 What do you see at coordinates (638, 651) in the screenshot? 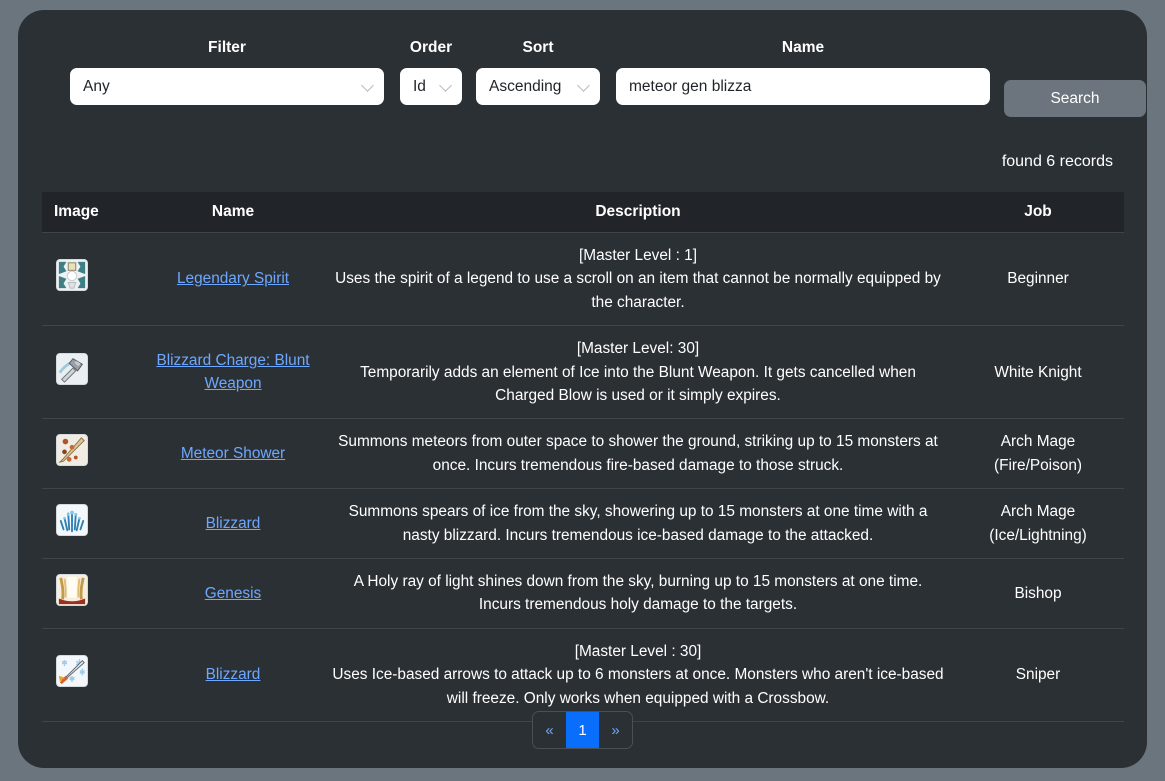
I see `master-level-label: [Master Level : 30]` at bounding box center [638, 651].